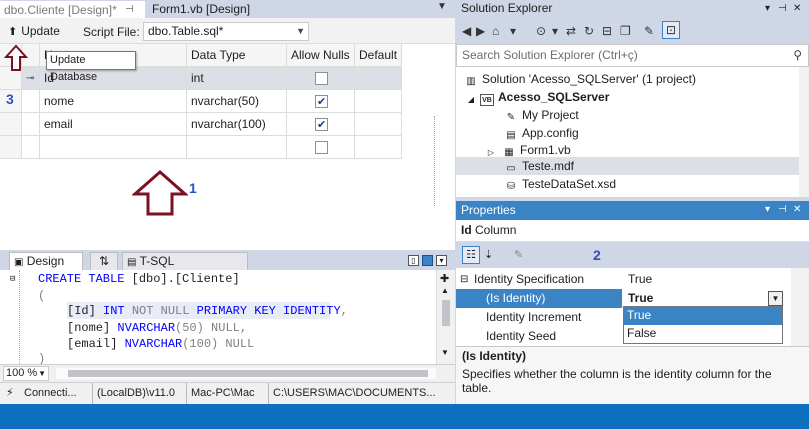 This screenshot has height=429, width=809. Describe the element at coordinates (671, 30) in the screenshot. I see `preview-selected-icon: ⊡` at that location.